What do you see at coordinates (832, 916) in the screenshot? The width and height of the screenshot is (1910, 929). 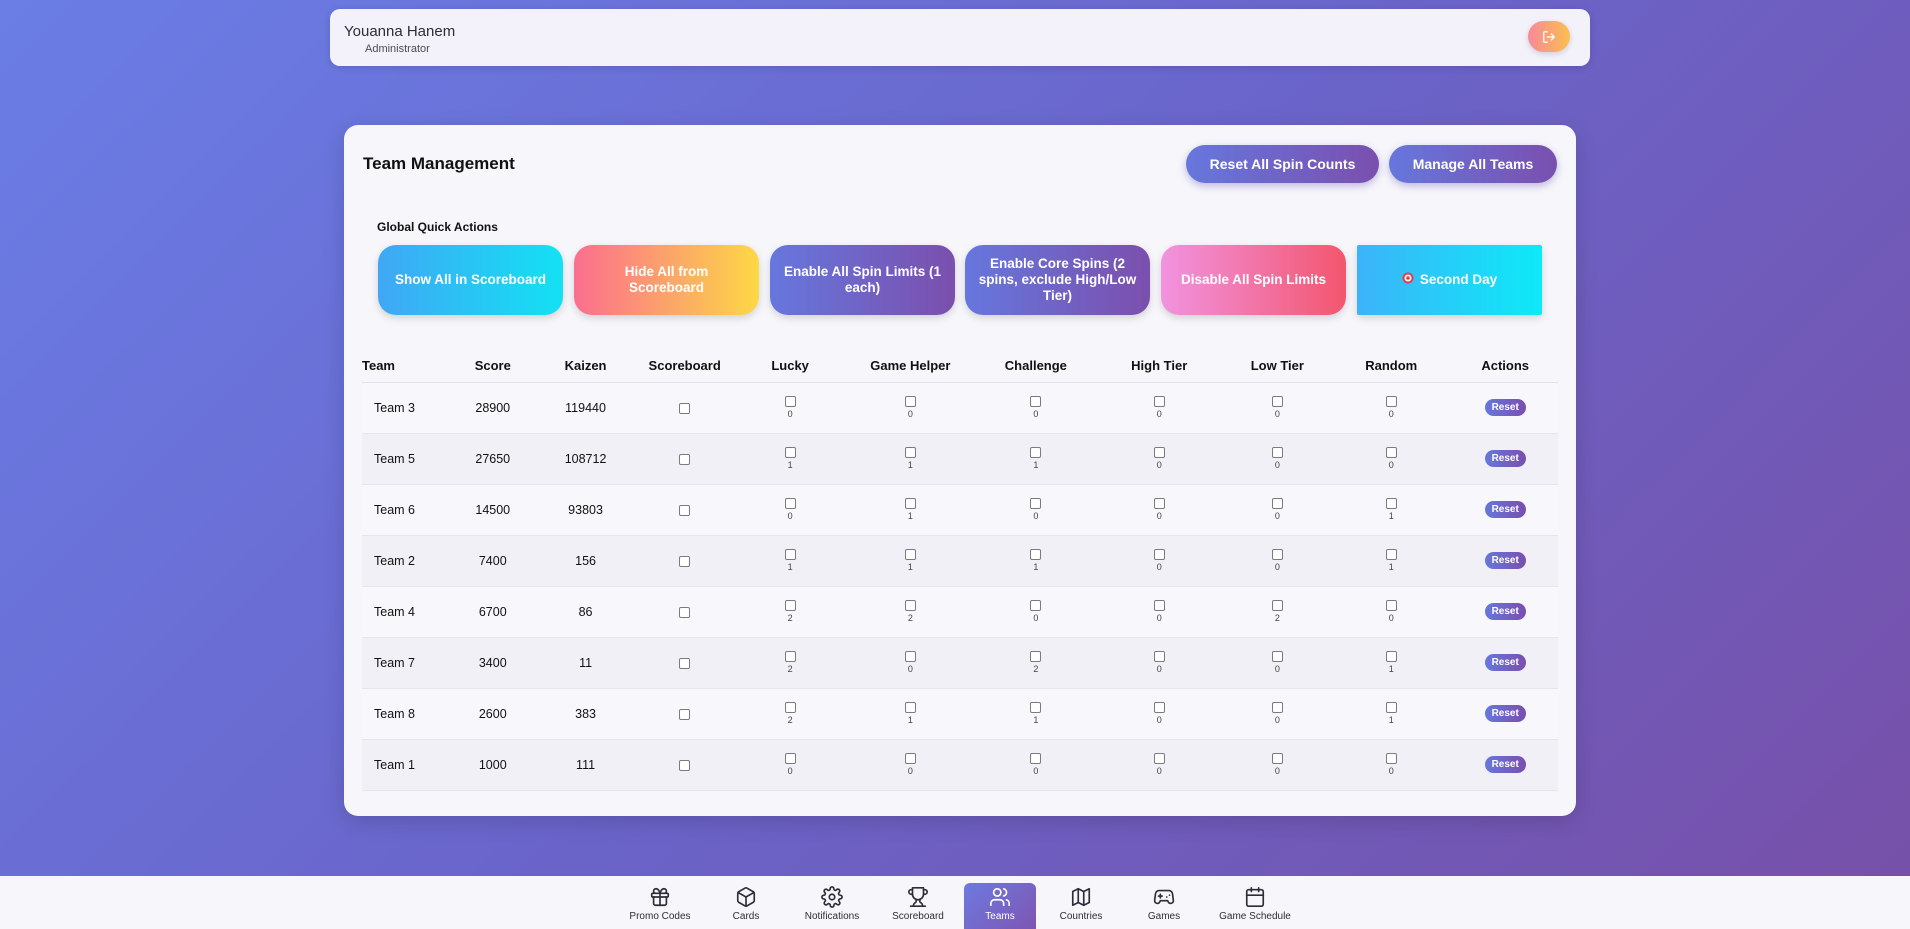 I see `nav-label: Notifications` at bounding box center [832, 916].